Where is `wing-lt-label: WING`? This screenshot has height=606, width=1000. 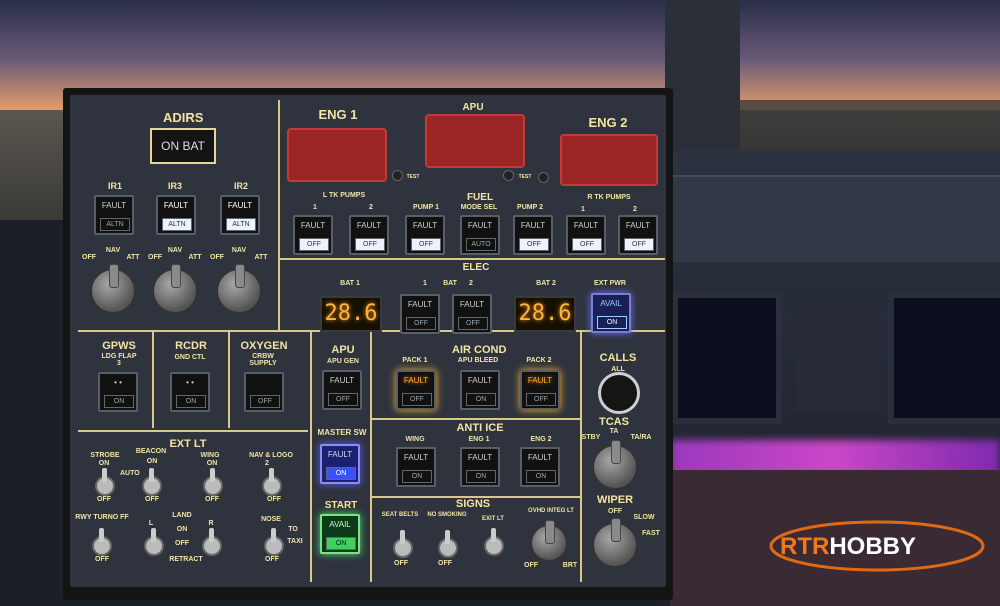 wing-lt-label: WING is located at coordinates (210, 455).